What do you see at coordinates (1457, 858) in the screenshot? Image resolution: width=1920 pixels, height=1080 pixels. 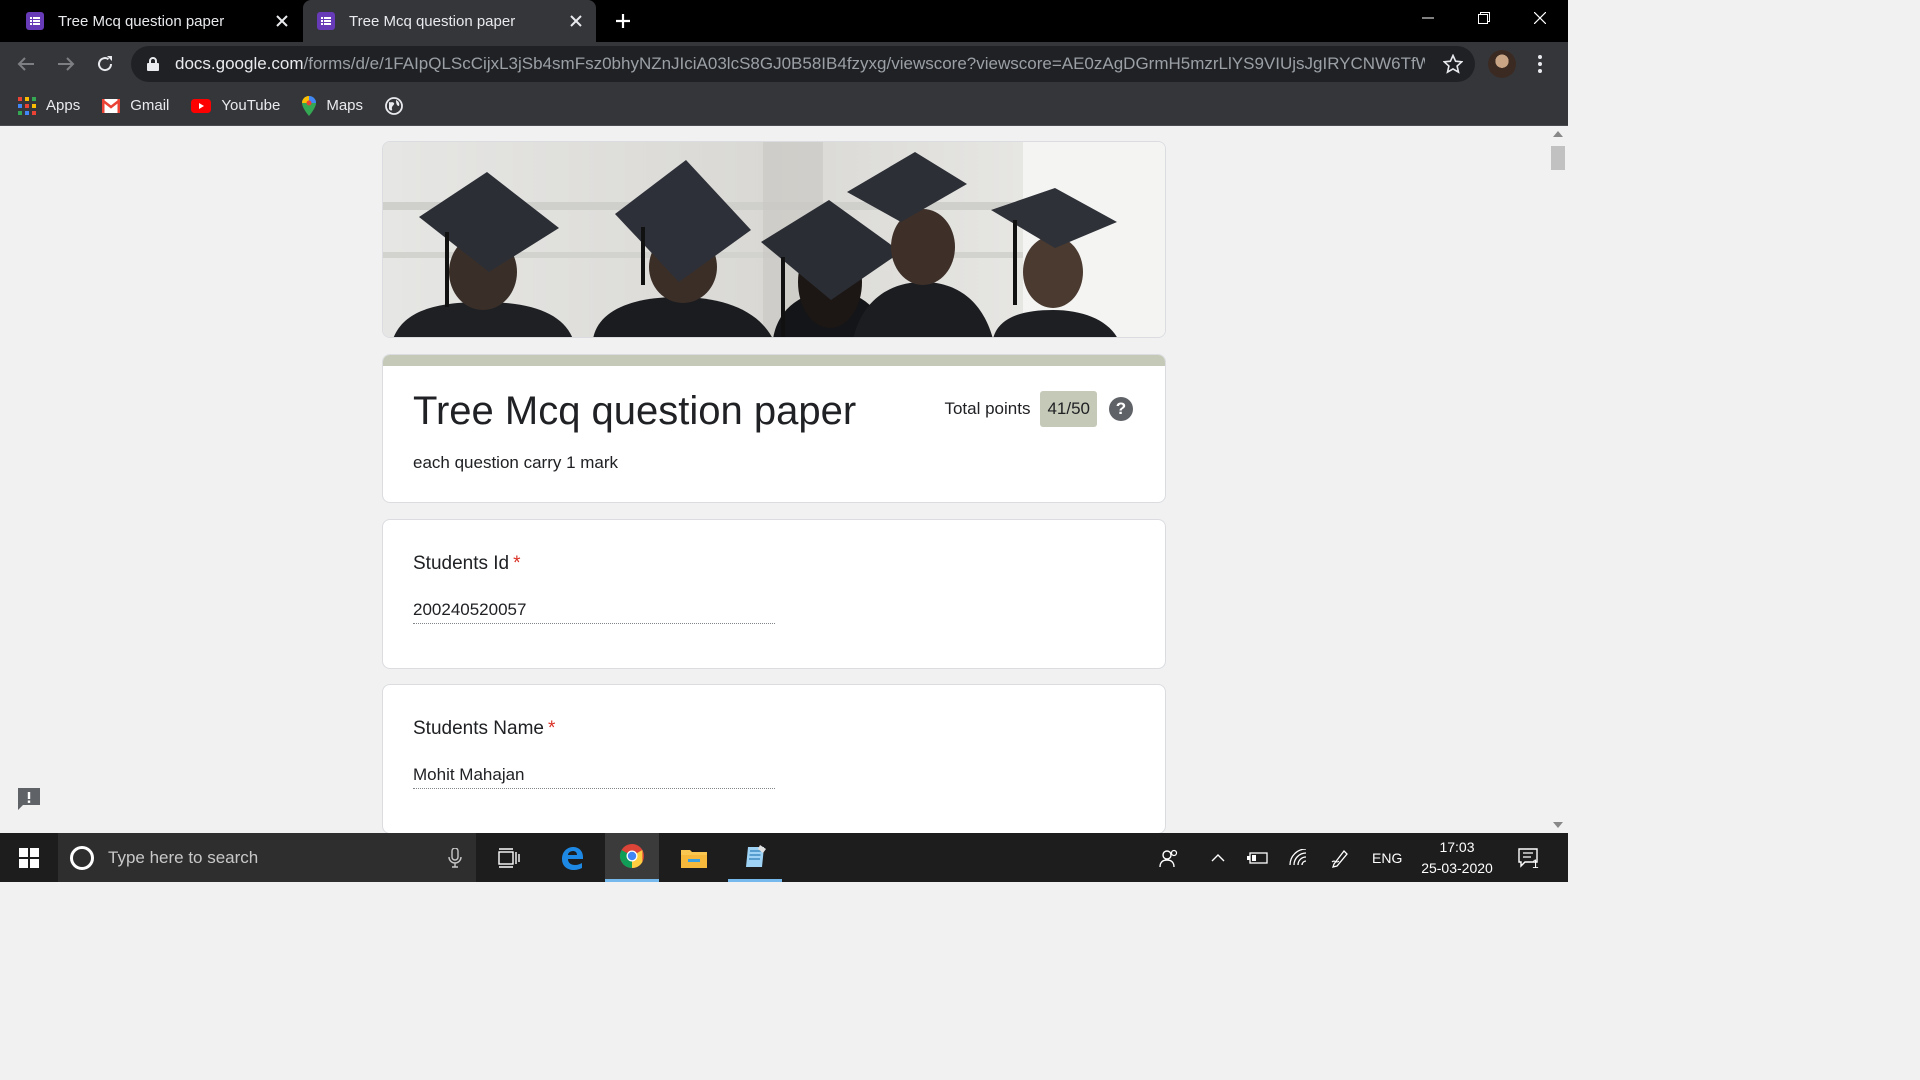 I see `system-clock: 17:03 25-03-2020` at bounding box center [1457, 858].